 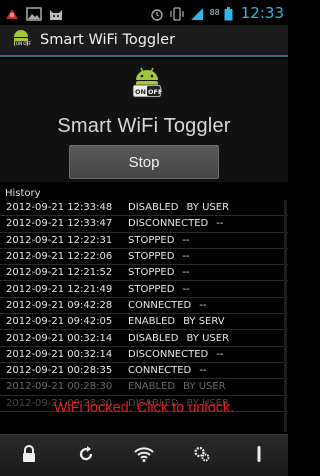 What do you see at coordinates (147, 85) in the screenshot?
I see `app-logo-large-icon: ON OFF` at bounding box center [147, 85].